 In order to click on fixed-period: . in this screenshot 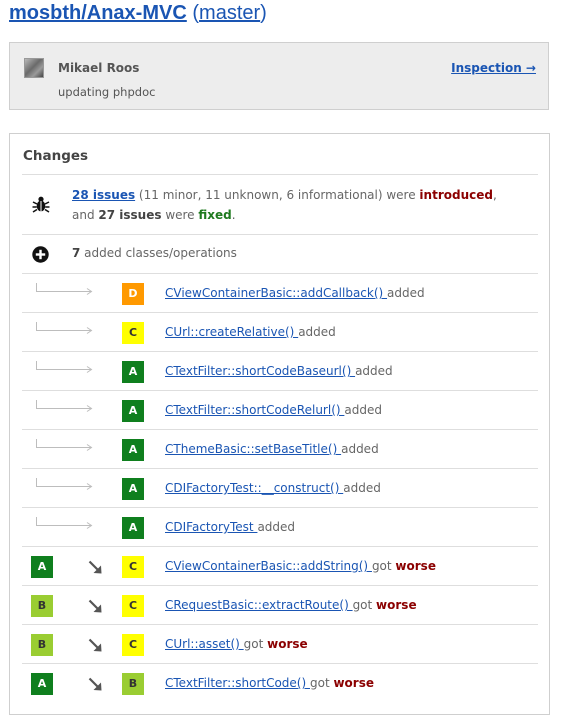, I will do `click(233, 215)`.